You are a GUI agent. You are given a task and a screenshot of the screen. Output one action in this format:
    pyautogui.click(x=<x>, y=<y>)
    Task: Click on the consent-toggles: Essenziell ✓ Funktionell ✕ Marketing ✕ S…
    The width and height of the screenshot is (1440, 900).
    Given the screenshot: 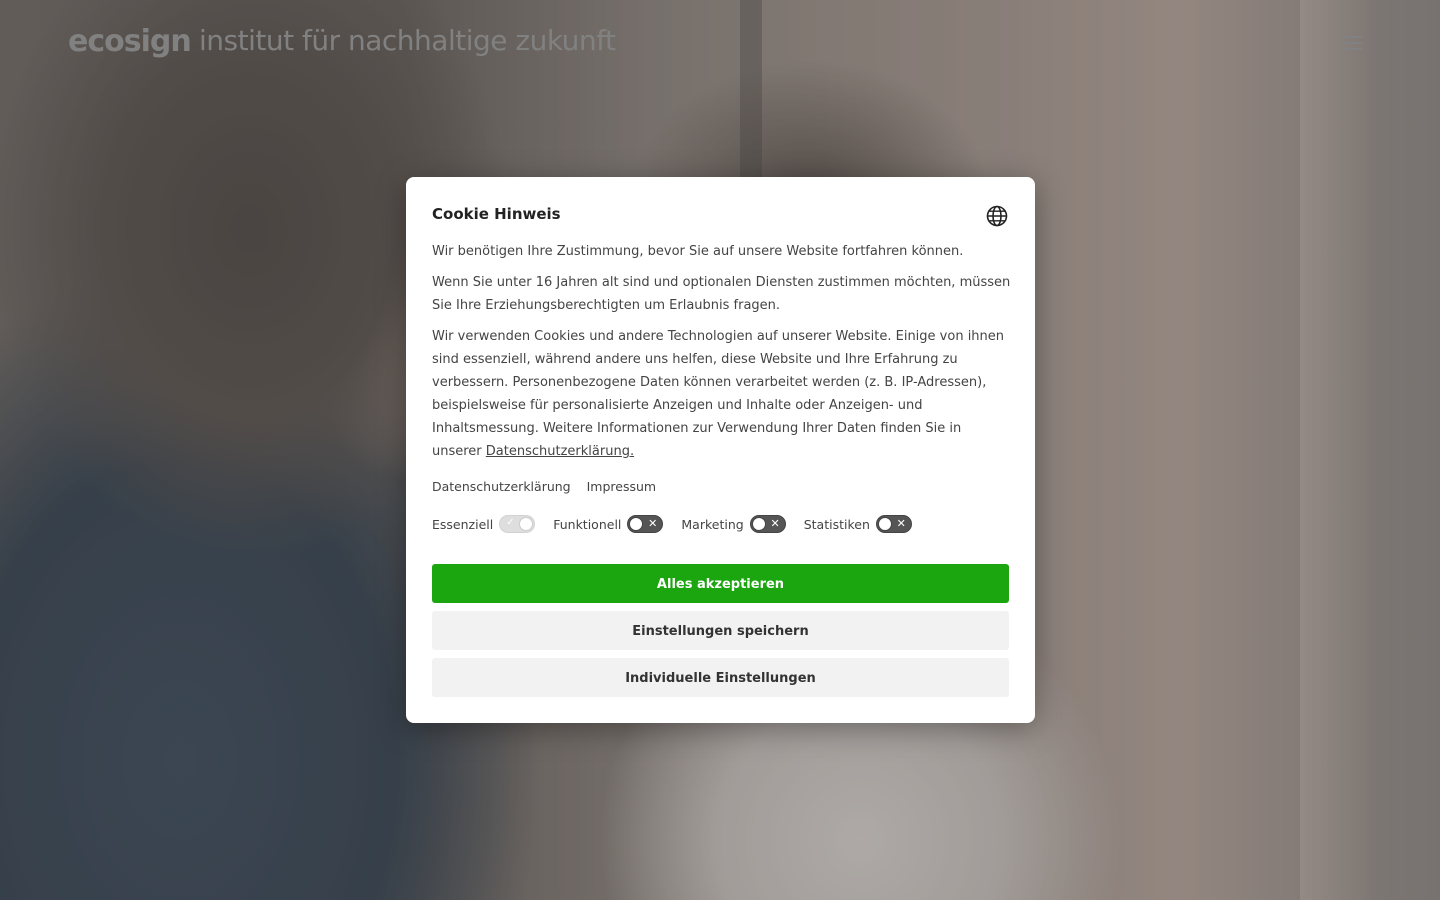 What is the action you would take?
    pyautogui.click(x=681, y=524)
    